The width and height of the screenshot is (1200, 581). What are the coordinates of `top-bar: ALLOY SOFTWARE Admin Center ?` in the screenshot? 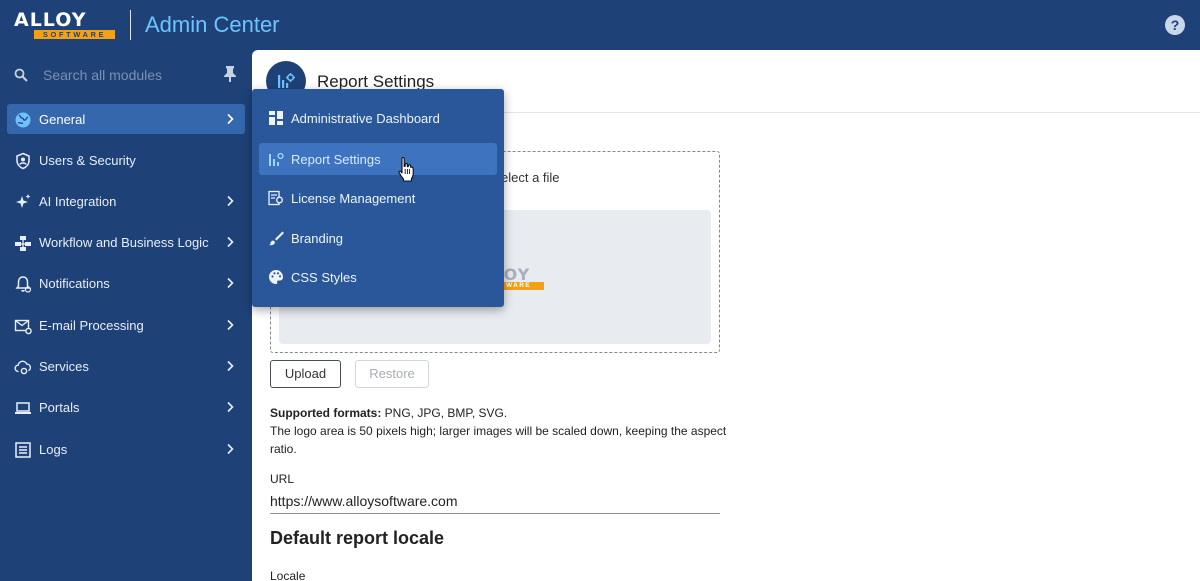 It's located at (600, 25).